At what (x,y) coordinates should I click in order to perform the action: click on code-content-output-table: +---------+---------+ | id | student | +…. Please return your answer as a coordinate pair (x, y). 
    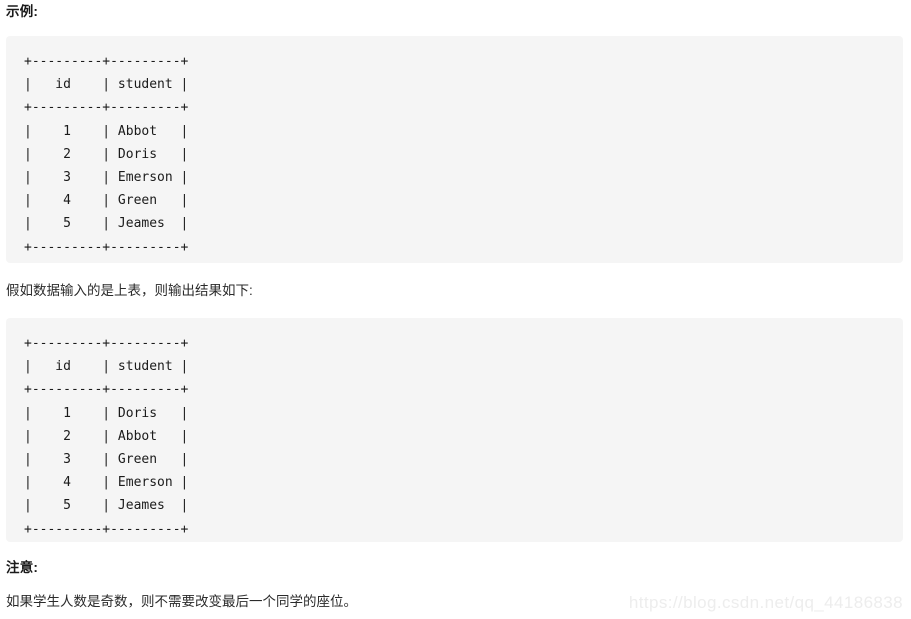
    Looking at the image, I should click on (106, 436).